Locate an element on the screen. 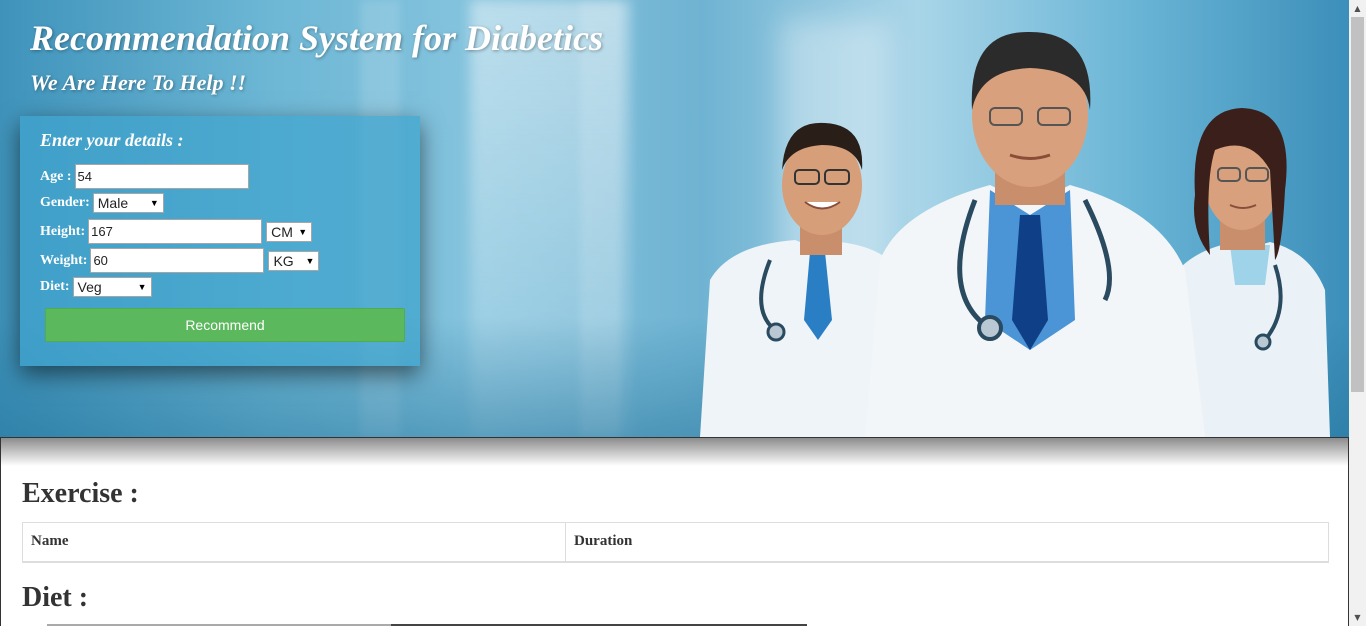 This screenshot has width=1366, height=626. height-label: Height: is located at coordinates (63, 231).